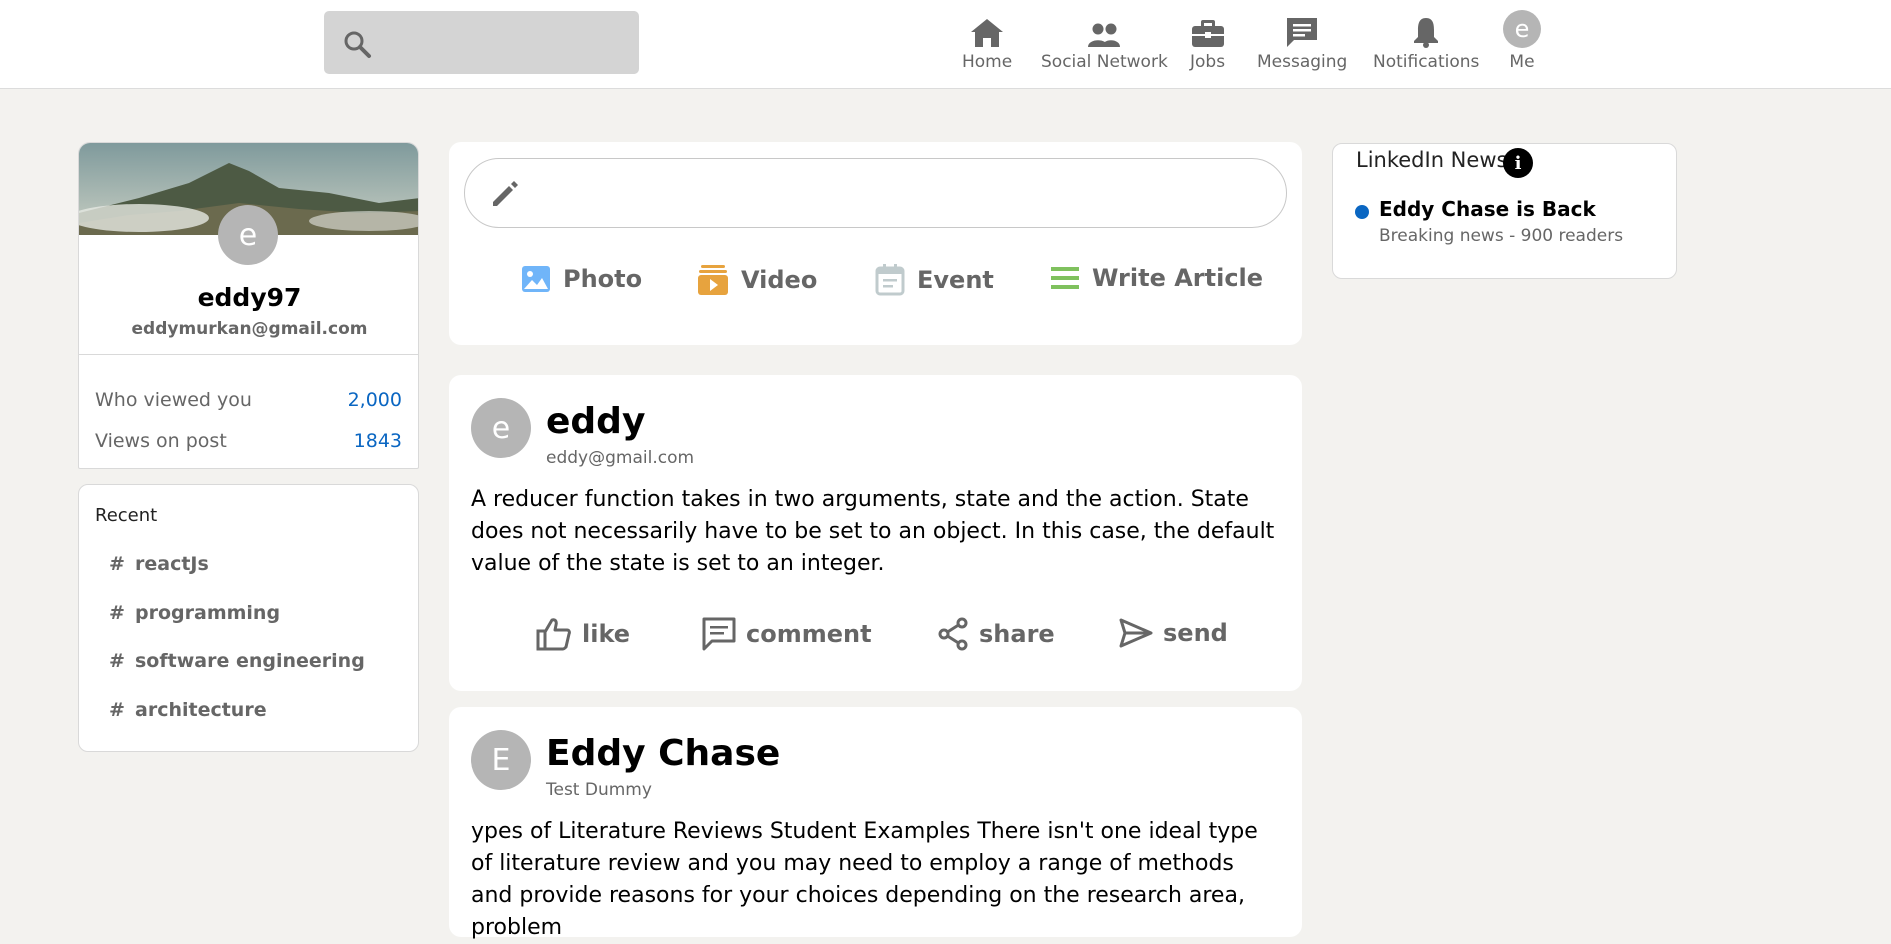 This screenshot has height=944, width=1891. What do you see at coordinates (1522, 29) in the screenshot?
I see `avatar: e` at bounding box center [1522, 29].